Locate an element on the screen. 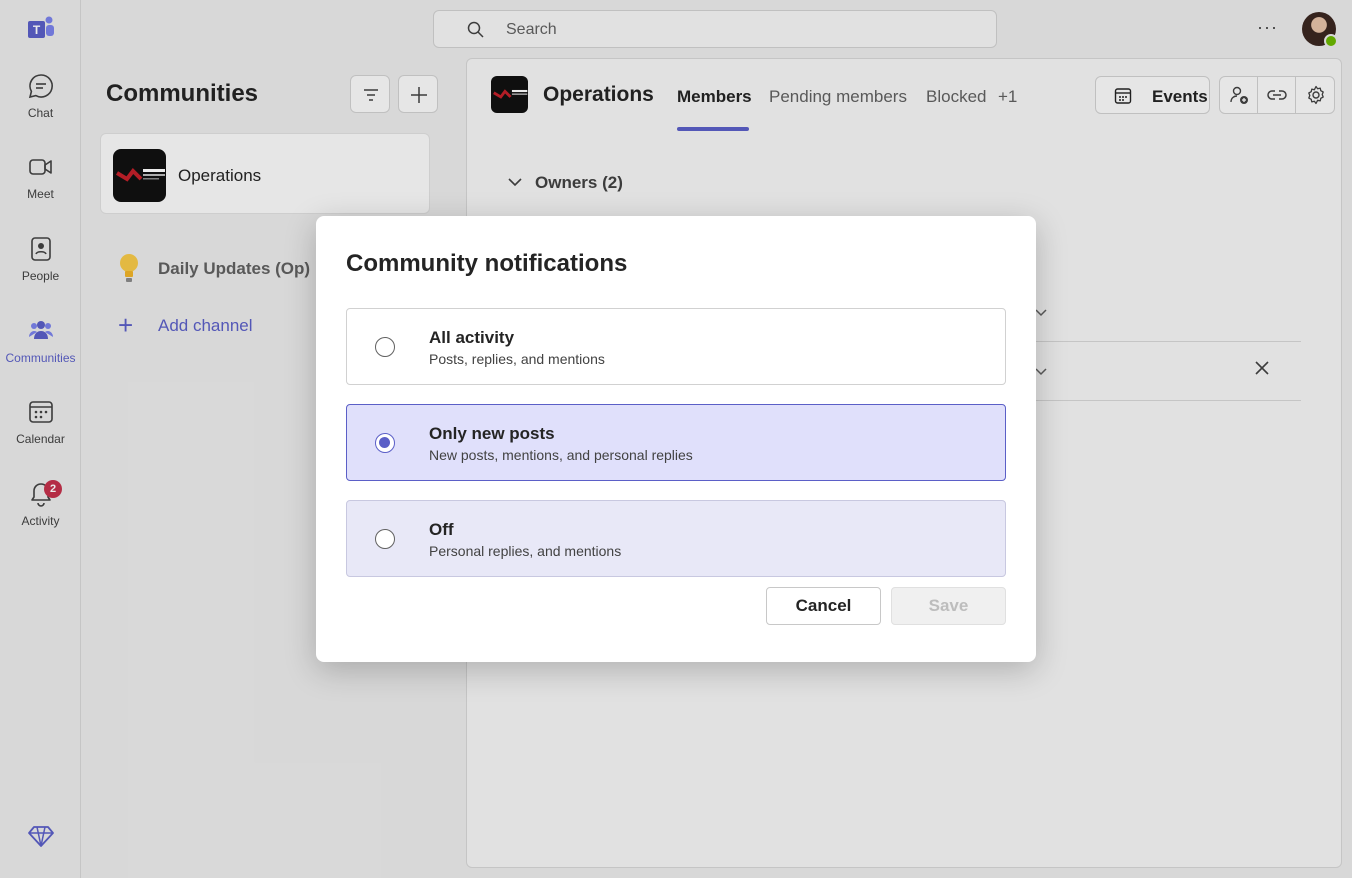 The image size is (1352, 878). dialog-title: Community notifications is located at coordinates (487, 263).